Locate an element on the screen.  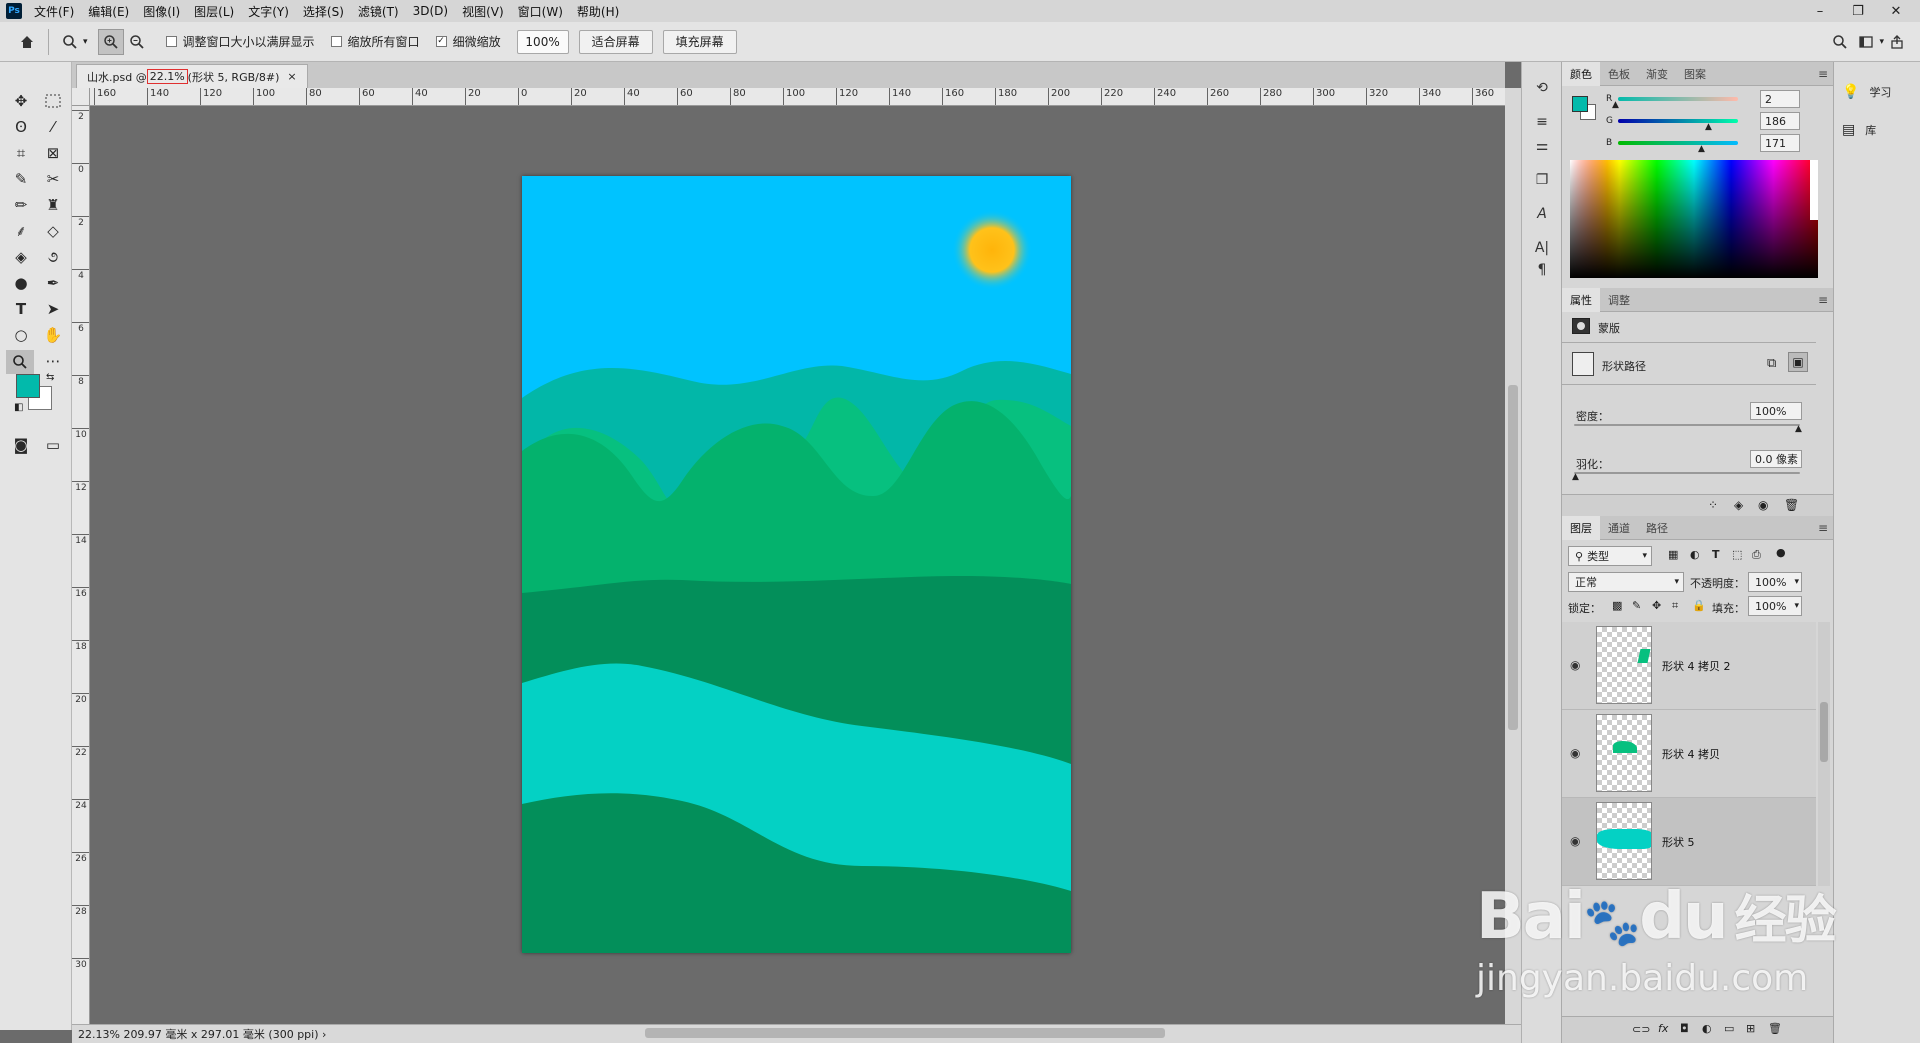
crop-tool-icon: ⌗ is located at coordinates (21, 153).